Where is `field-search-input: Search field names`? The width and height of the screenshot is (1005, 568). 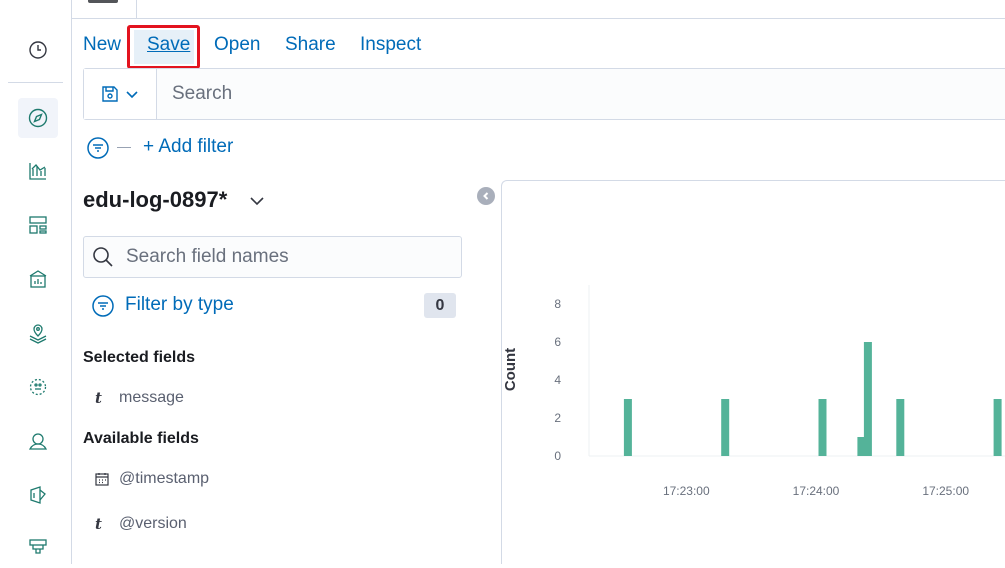
field-search-input: Search field names is located at coordinates (272, 257).